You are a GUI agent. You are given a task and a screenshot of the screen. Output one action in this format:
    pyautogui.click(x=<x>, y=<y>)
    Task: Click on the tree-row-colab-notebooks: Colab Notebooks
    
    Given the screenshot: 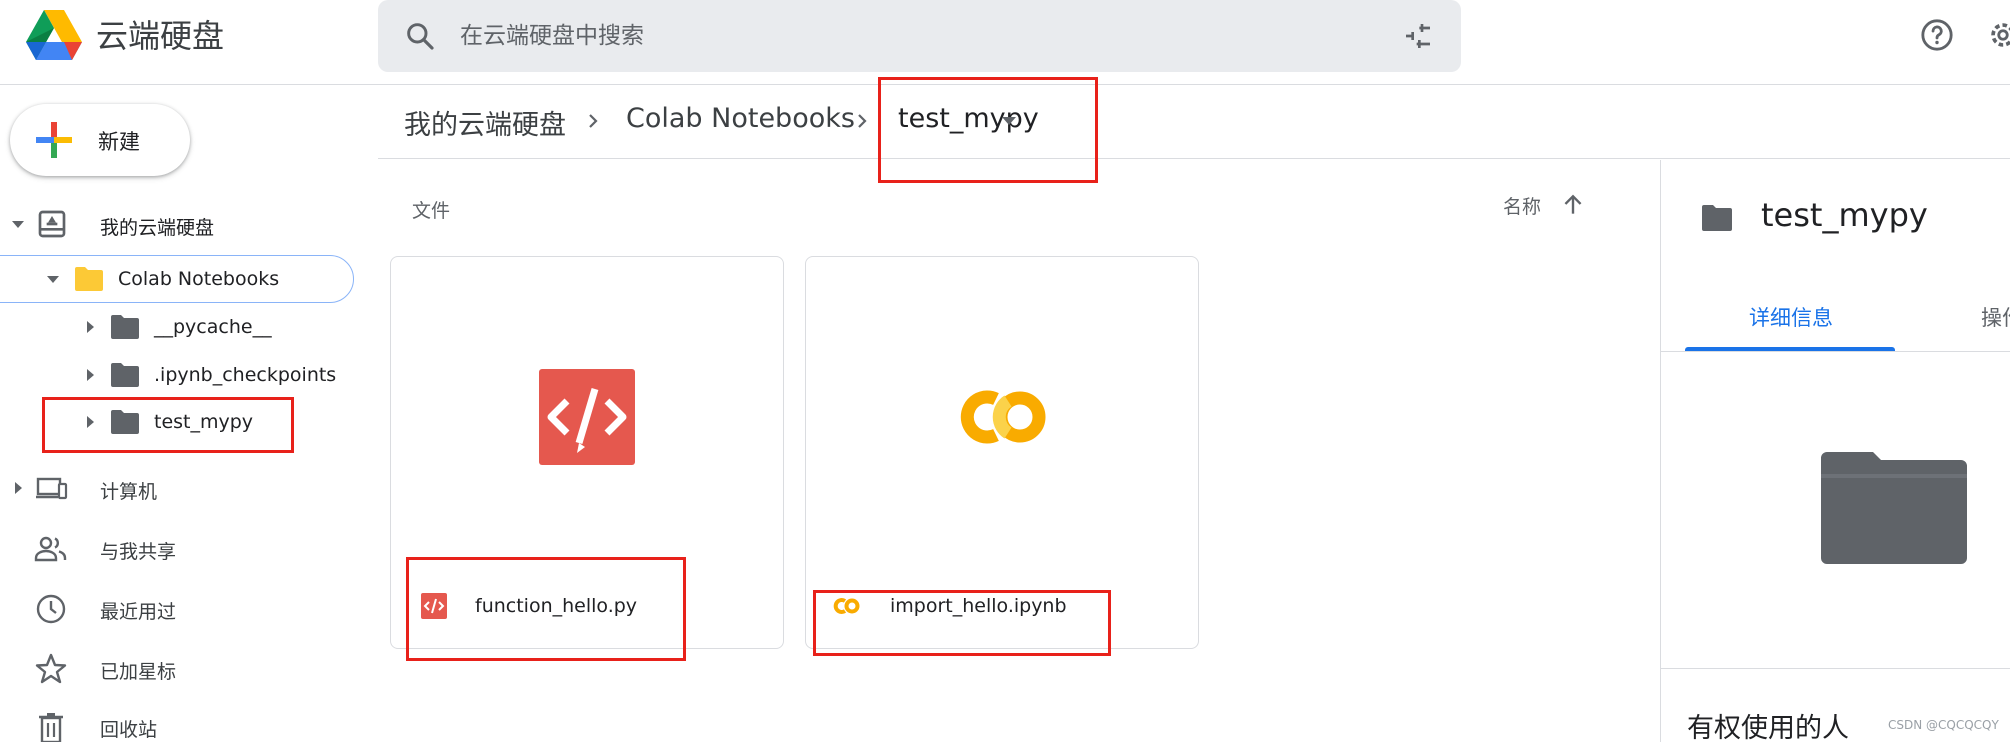 What is the action you would take?
    pyautogui.click(x=170, y=279)
    